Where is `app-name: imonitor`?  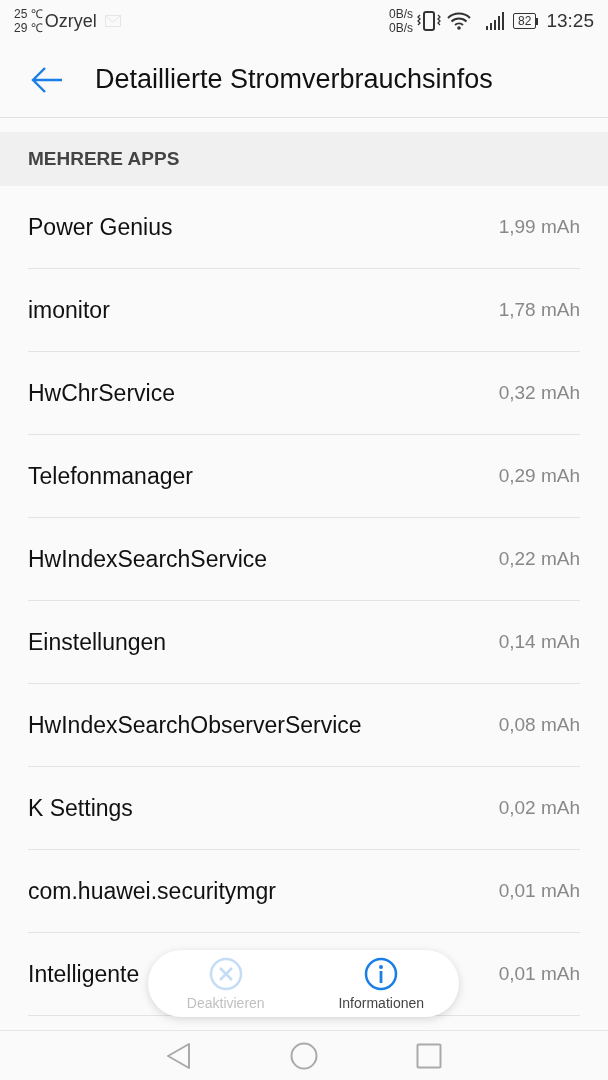
app-name: imonitor is located at coordinates (69, 310).